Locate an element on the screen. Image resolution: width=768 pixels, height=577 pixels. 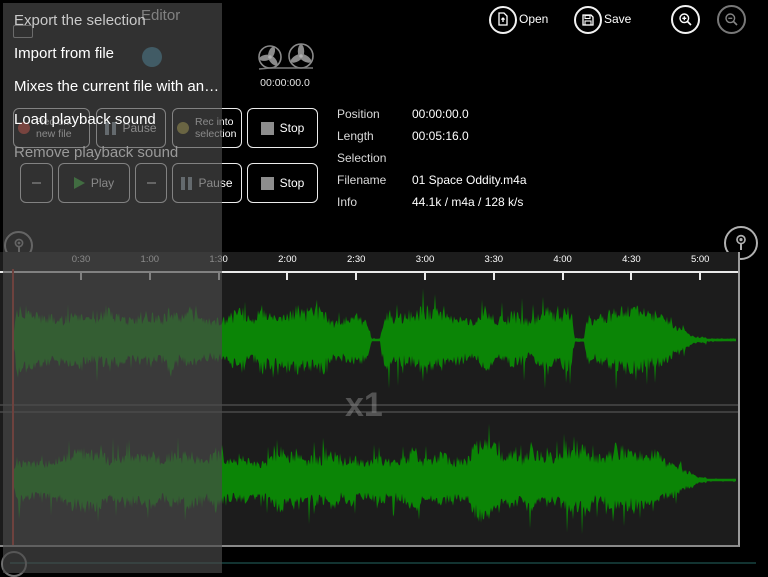
zoom-in-icon is located at coordinates (685, 19).